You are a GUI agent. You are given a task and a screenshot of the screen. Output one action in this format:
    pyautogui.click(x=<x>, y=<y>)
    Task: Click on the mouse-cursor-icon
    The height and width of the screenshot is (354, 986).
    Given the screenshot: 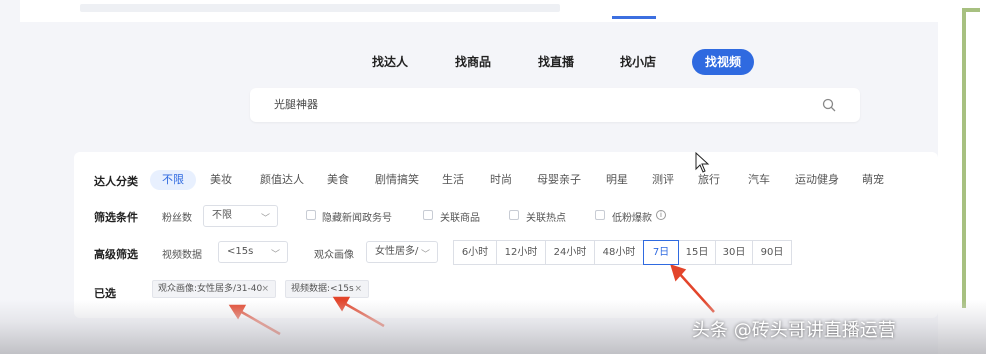 What is the action you would take?
    pyautogui.click(x=702, y=162)
    